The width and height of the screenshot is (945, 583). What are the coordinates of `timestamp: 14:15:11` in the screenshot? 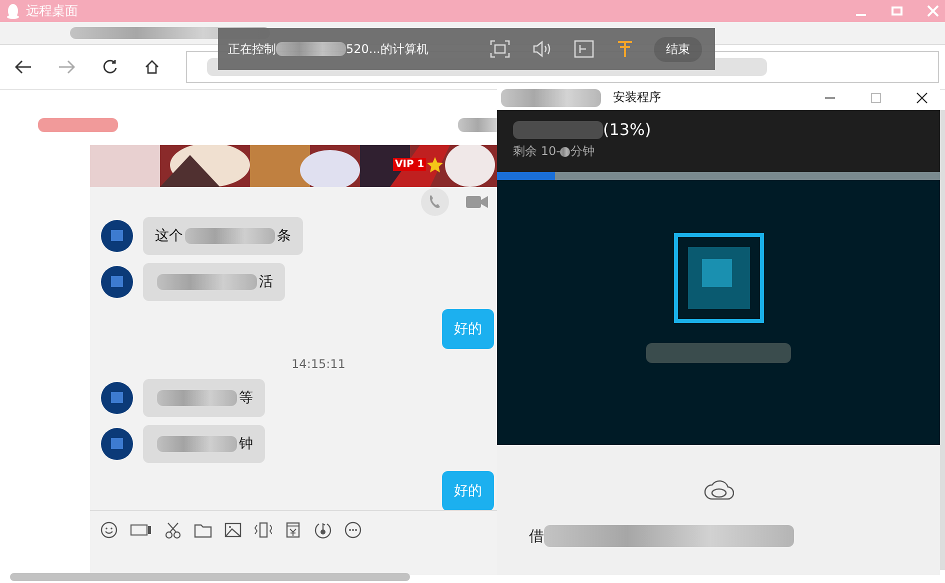 It's located at (319, 364).